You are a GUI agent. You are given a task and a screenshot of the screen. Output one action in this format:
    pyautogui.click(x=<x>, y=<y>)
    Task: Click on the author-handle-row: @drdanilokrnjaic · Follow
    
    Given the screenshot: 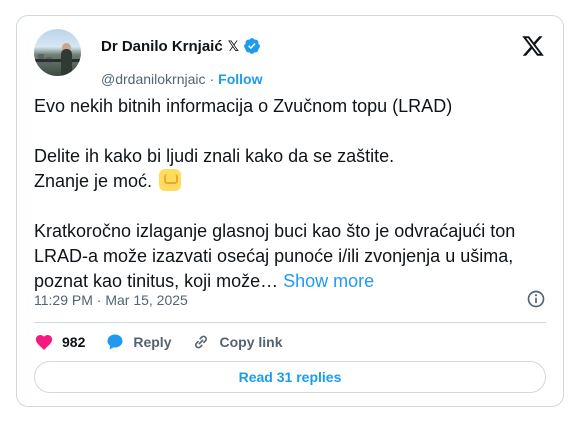 What is the action you would take?
    pyautogui.click(x=181, y=79)
    